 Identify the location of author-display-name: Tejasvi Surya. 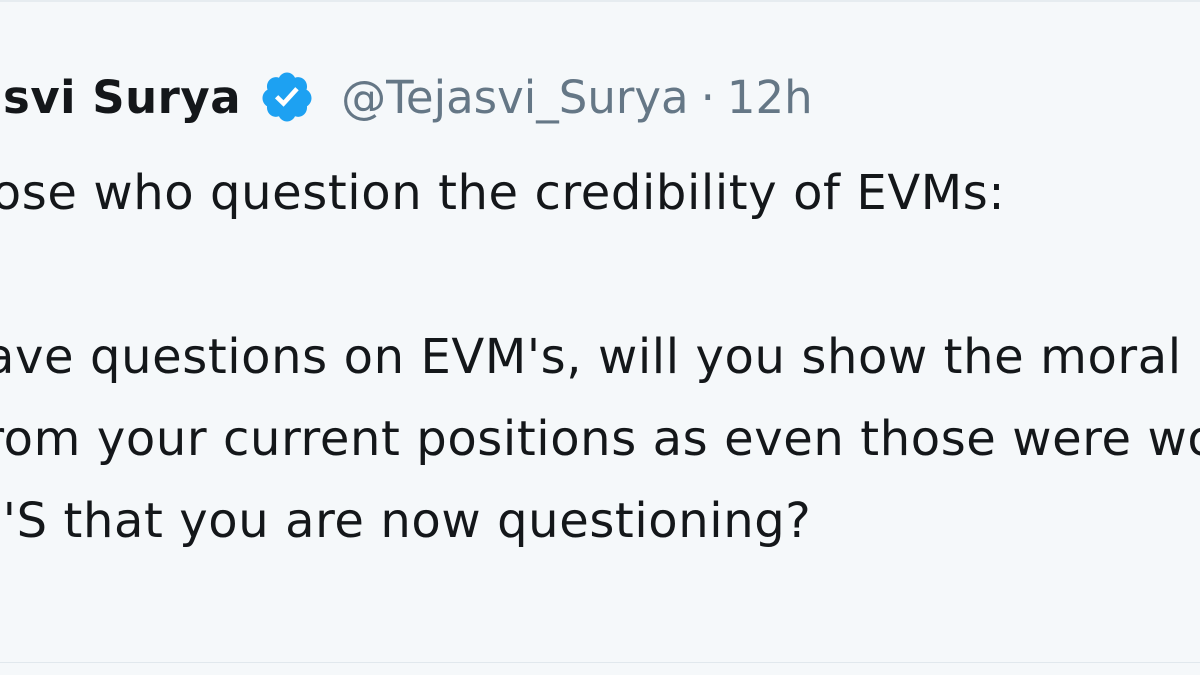
(120, 97).